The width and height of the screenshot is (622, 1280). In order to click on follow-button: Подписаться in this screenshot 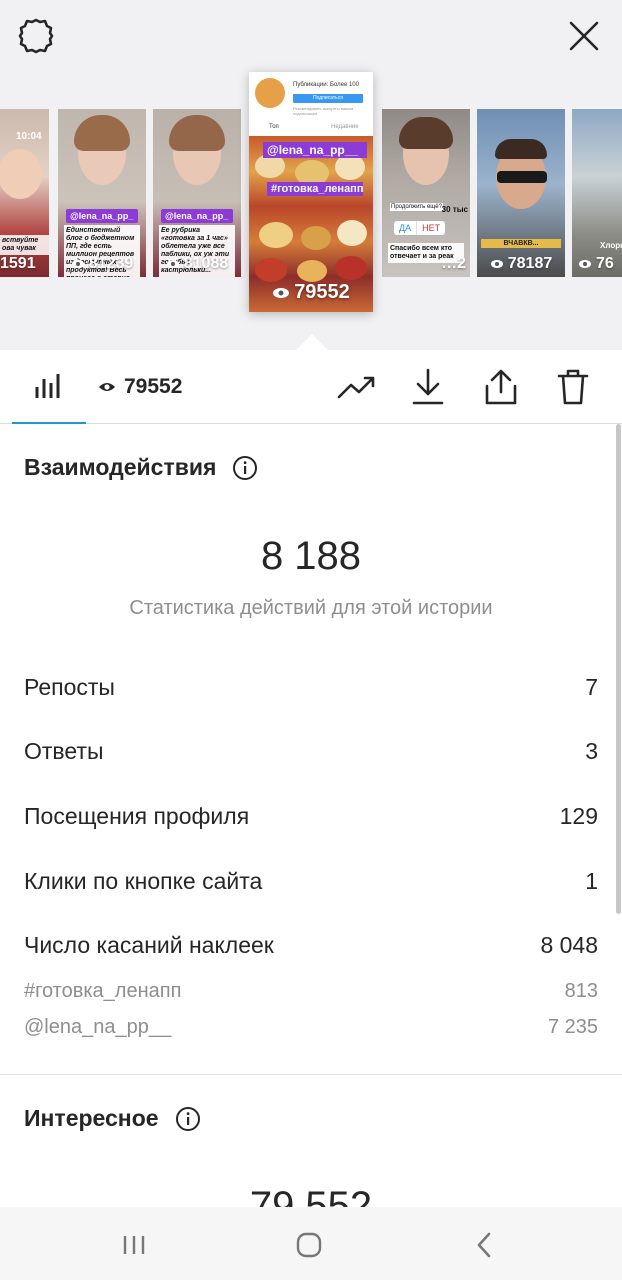, I will do `click(328, 98)`.